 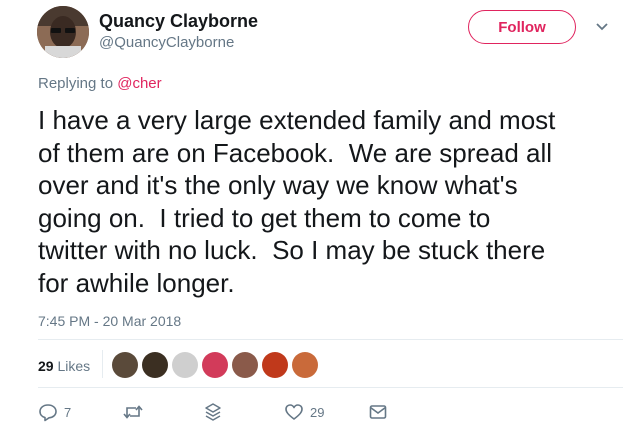 I want to click on likes-separator, so click(x=102, y=364).